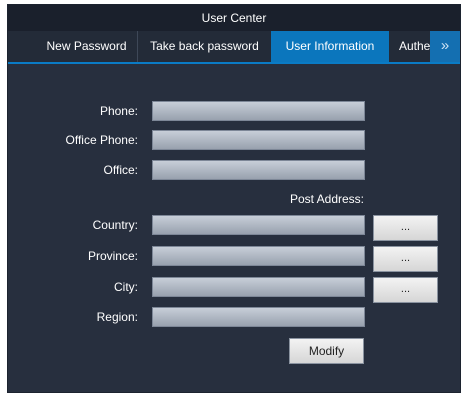  I want to click on country-input, so click(258, 225).